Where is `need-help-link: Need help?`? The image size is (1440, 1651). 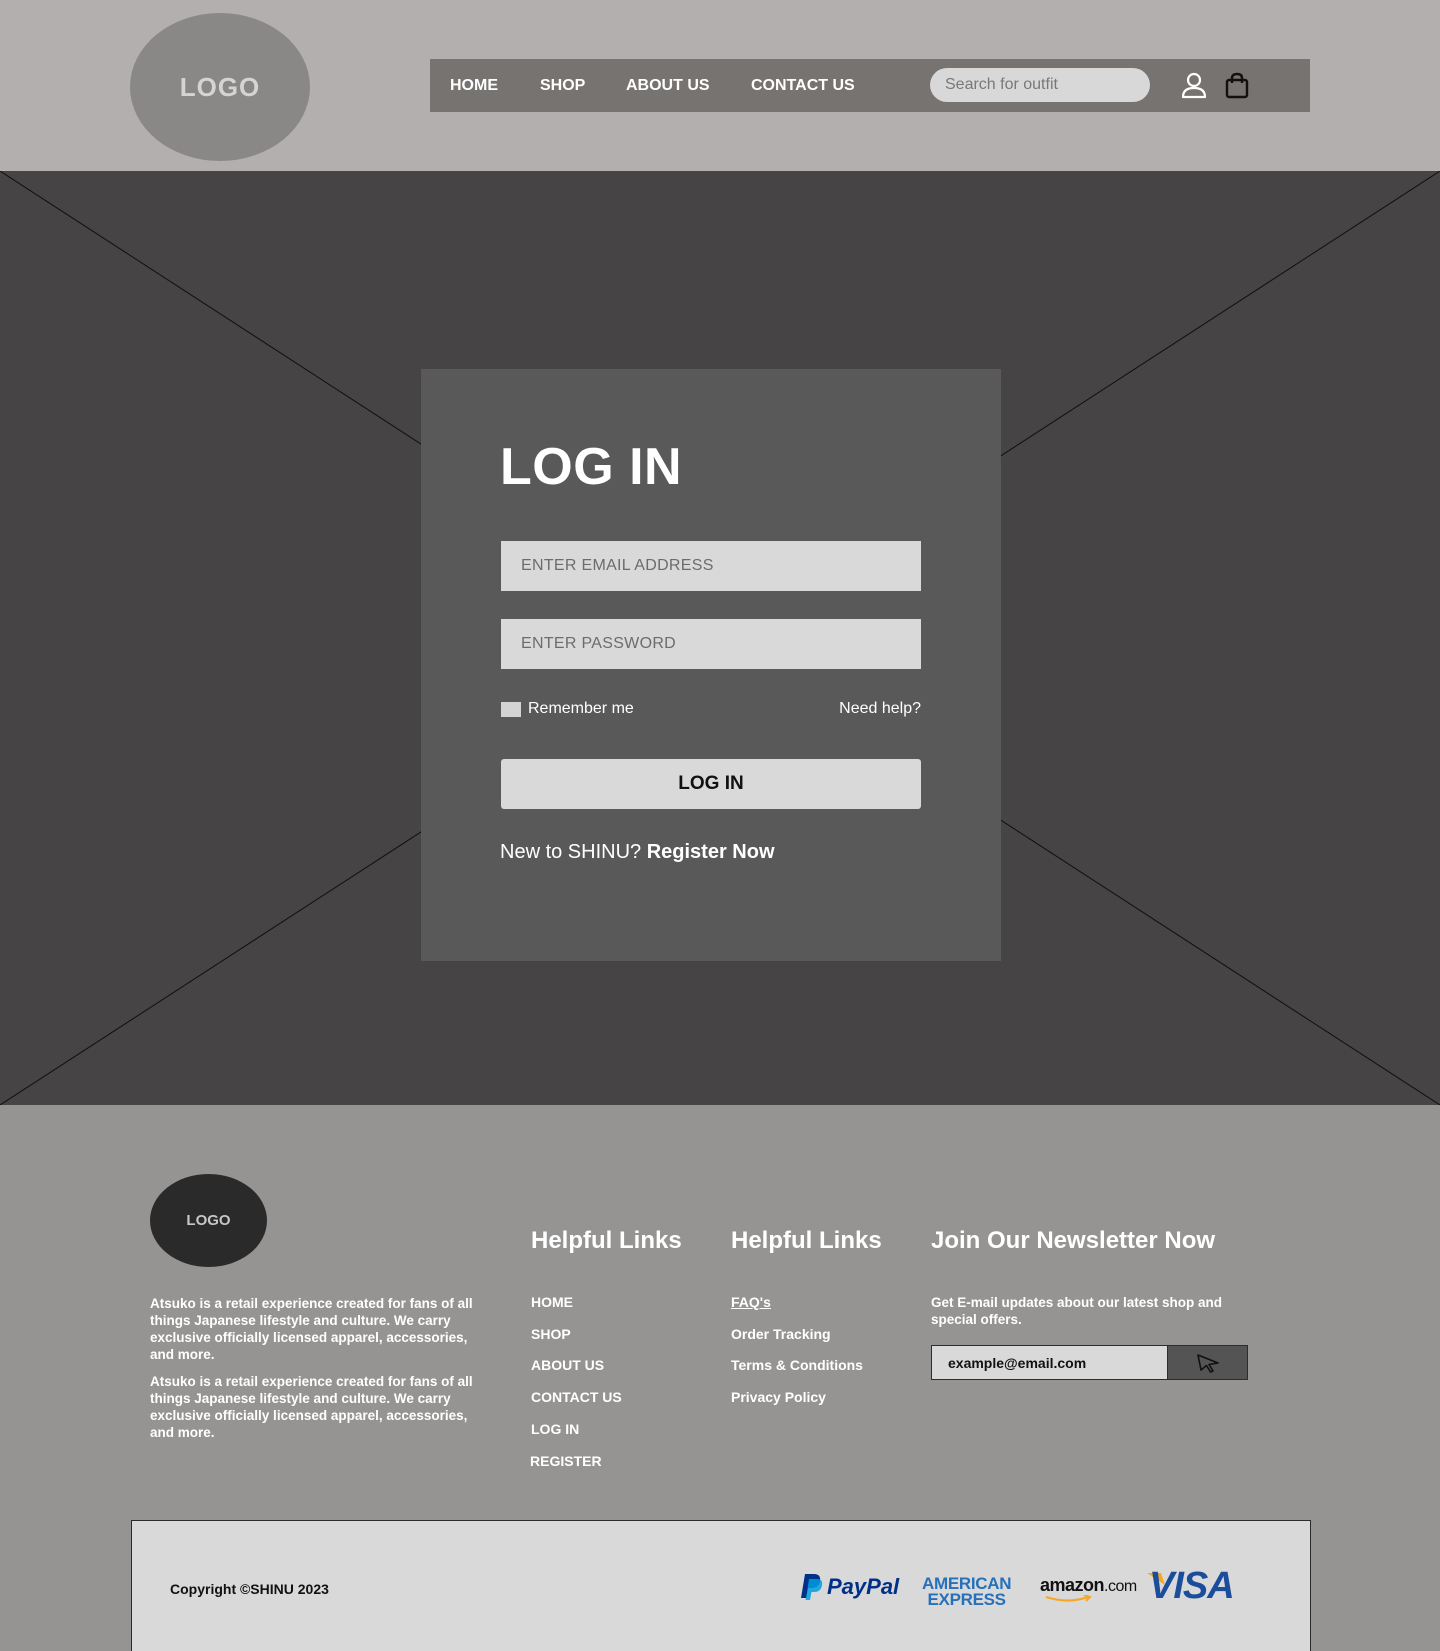
need-help-link: Need help? is located at coordinates (880, 709).